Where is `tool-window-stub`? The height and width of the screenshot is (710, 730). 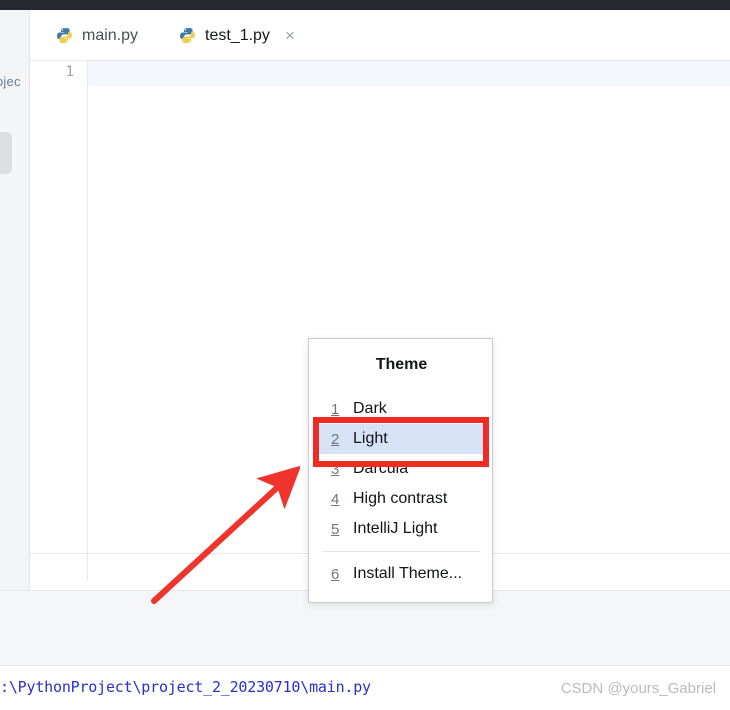 tool-window-stub is located at coordinates (6, 153).